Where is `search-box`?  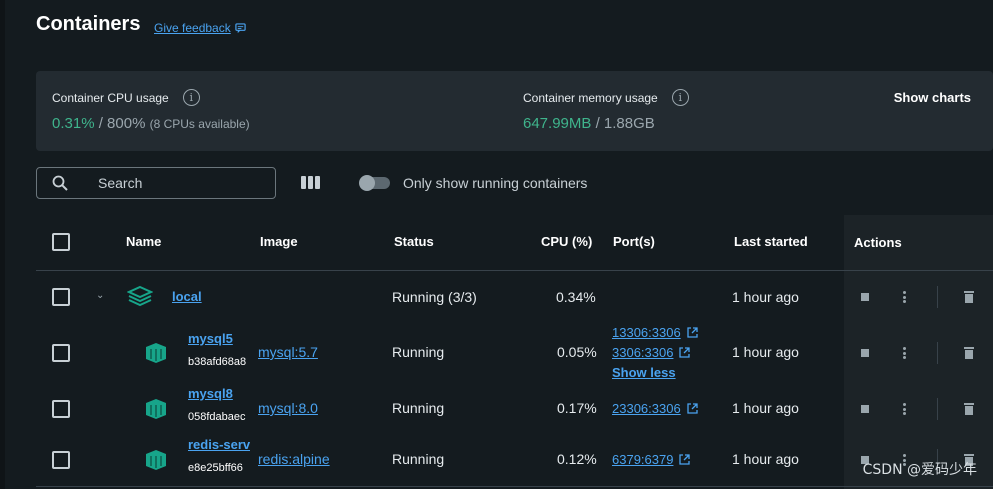
search-box is located at coordinates (156, 183).